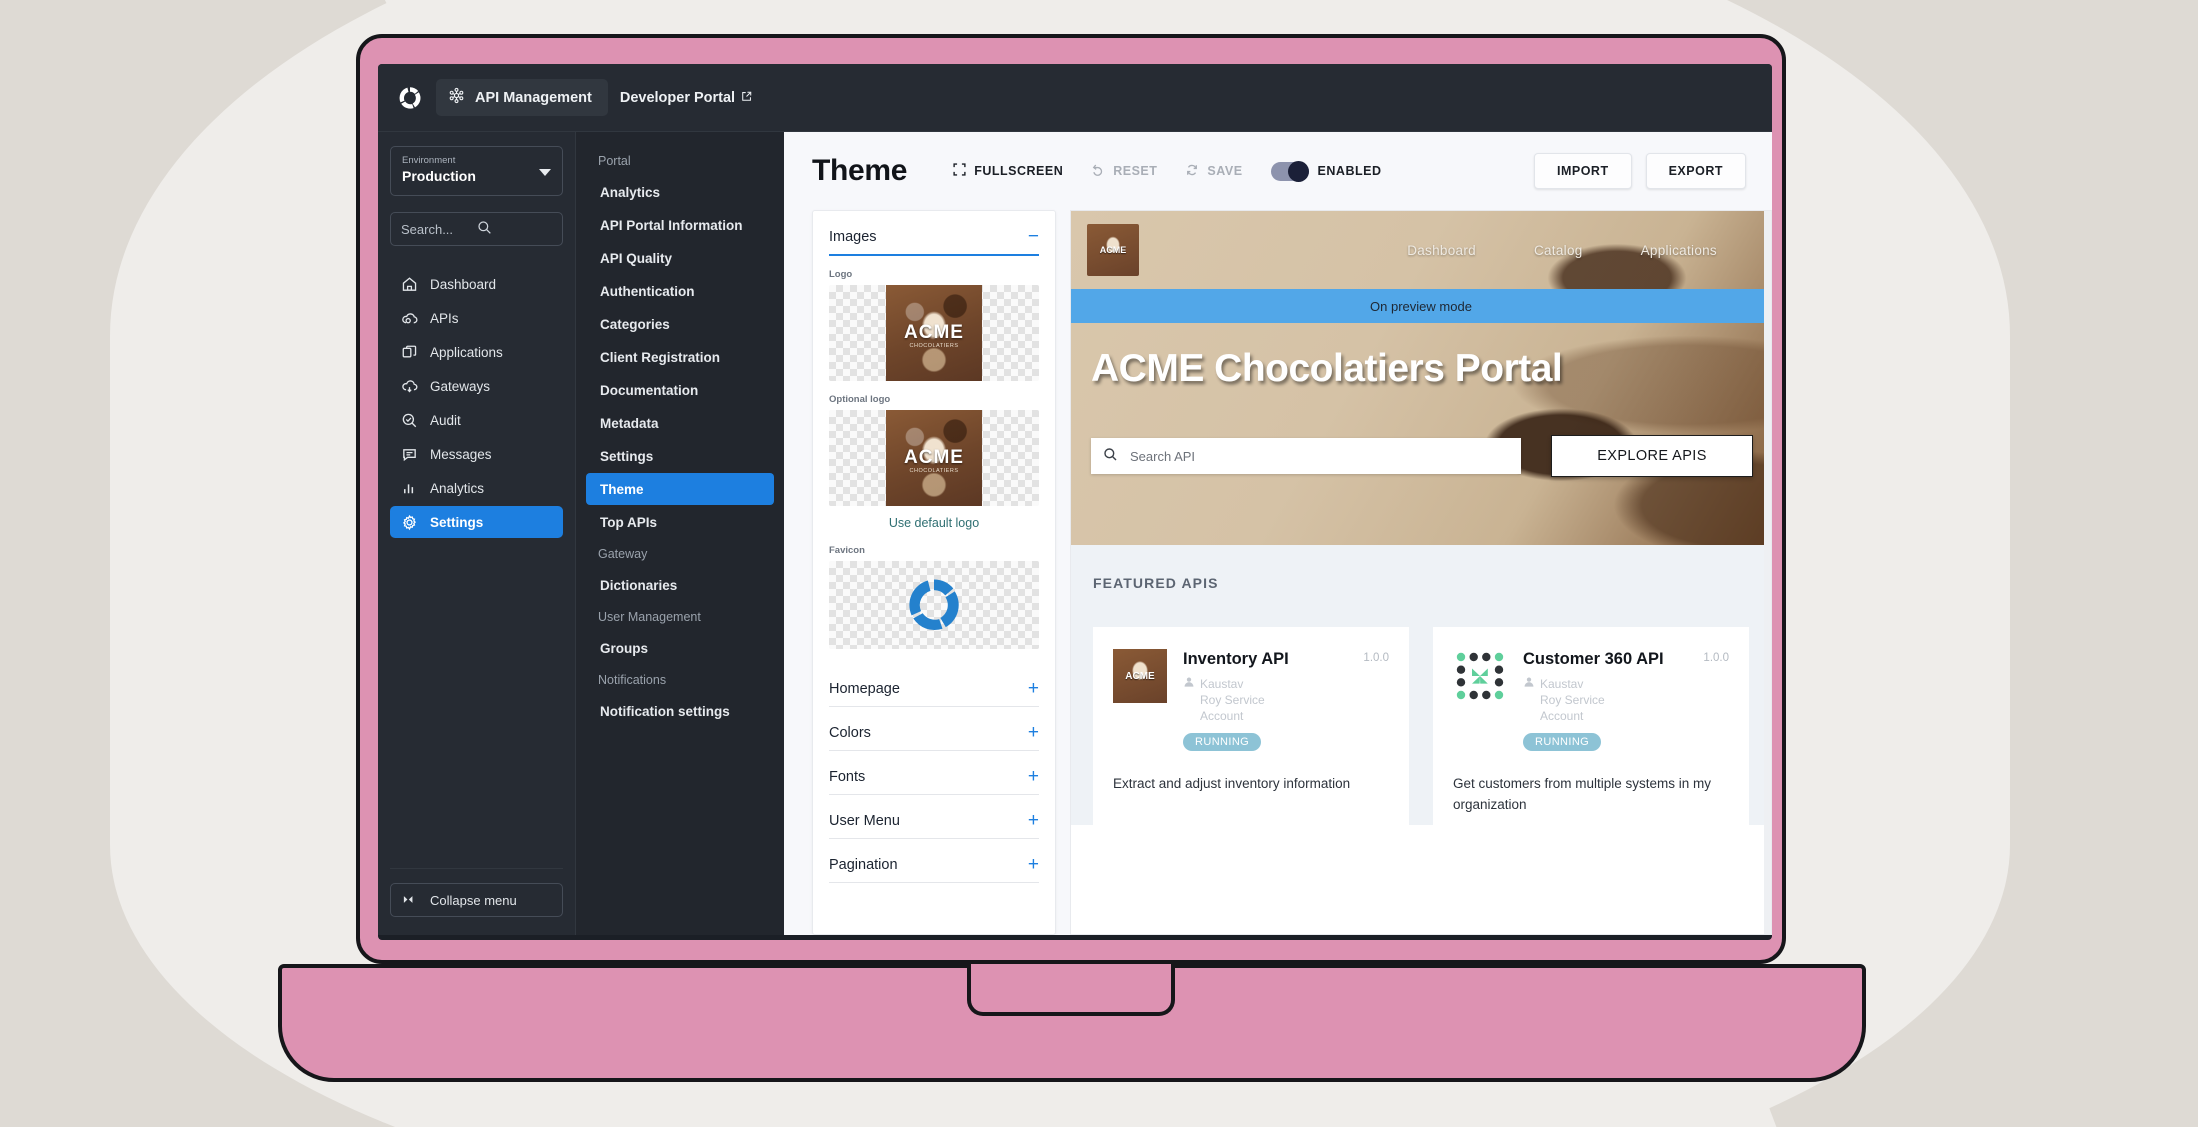 Image resolution: width=2198 pixels, height=1127 pixels. I want to click on explore-apis-button: EXPLORE APIS, so click(1652, 456).